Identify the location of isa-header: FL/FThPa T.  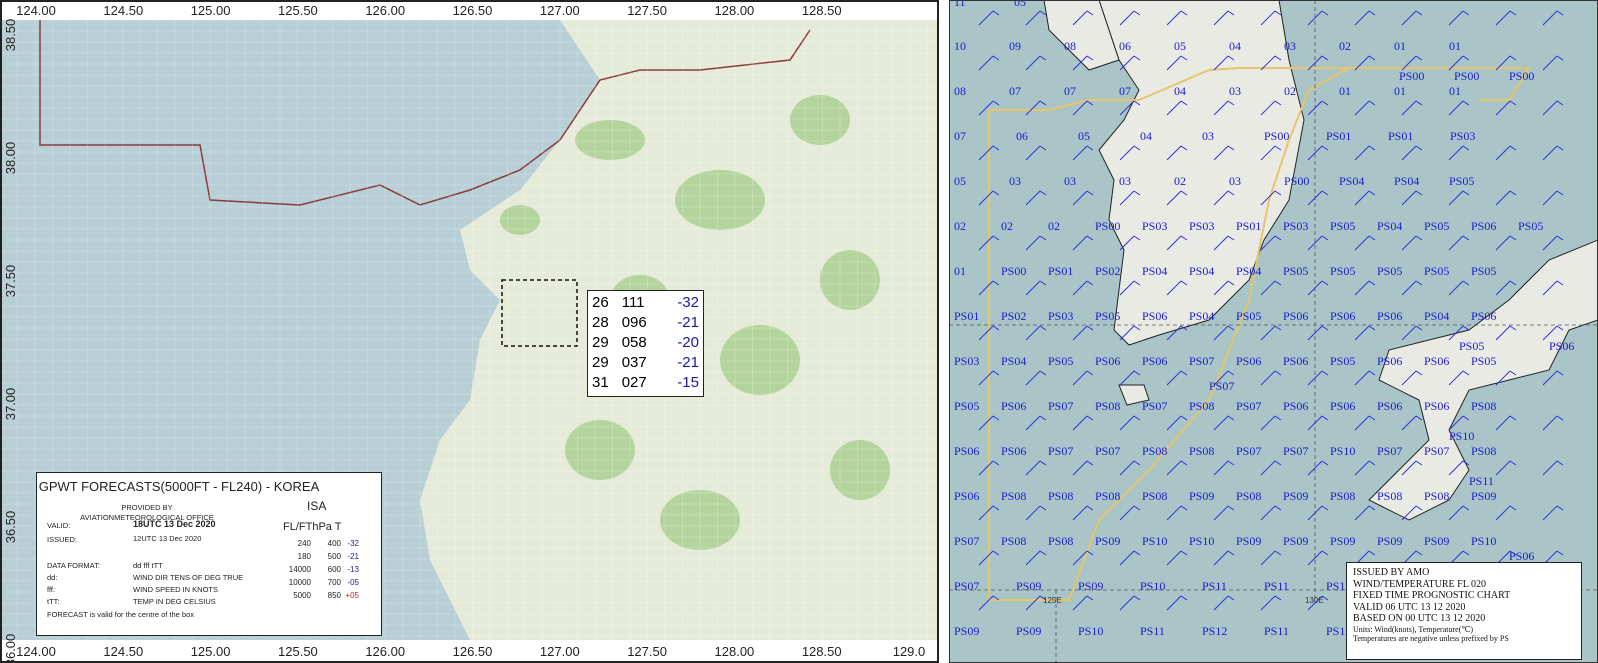
(312, 527).